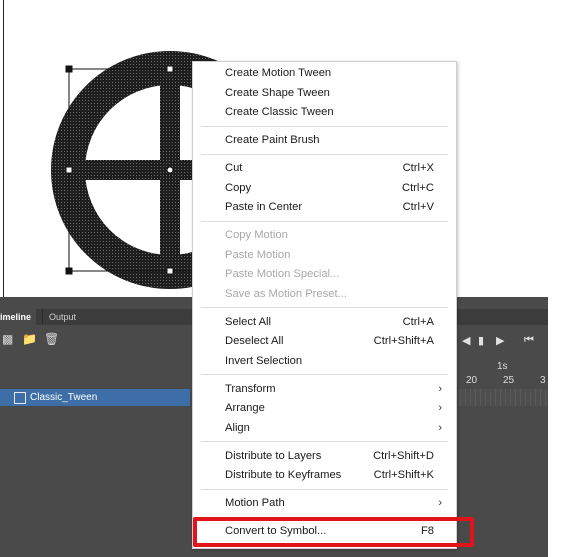  I want to click on menu-item-label: Align, so click(237, 427).